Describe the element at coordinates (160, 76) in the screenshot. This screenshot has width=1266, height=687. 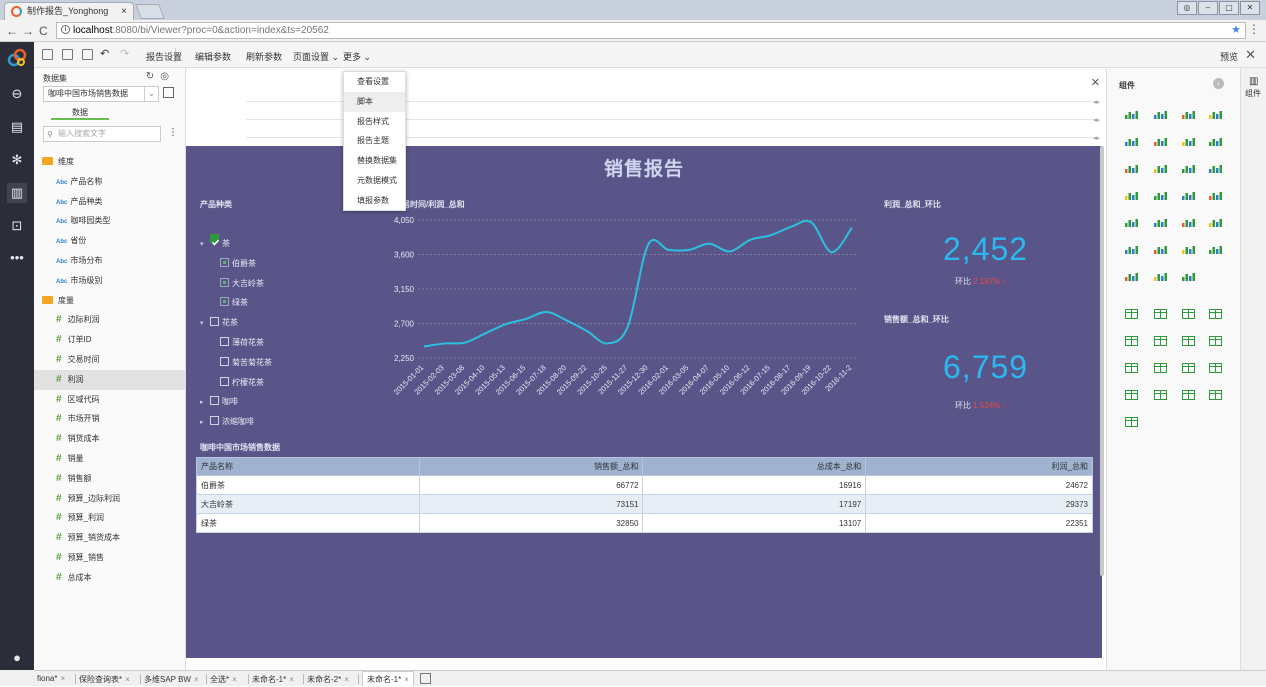
I see `dataset-refresh-icon: ↻◎` at that location.